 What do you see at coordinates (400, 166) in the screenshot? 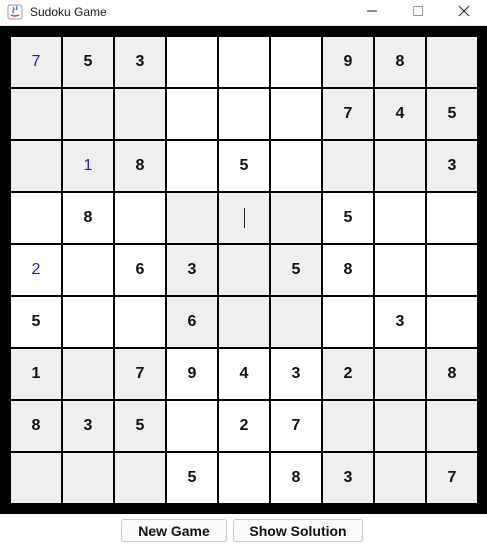
I see `sudoku-cell-r3-c8` at bounding box center [400, 166].